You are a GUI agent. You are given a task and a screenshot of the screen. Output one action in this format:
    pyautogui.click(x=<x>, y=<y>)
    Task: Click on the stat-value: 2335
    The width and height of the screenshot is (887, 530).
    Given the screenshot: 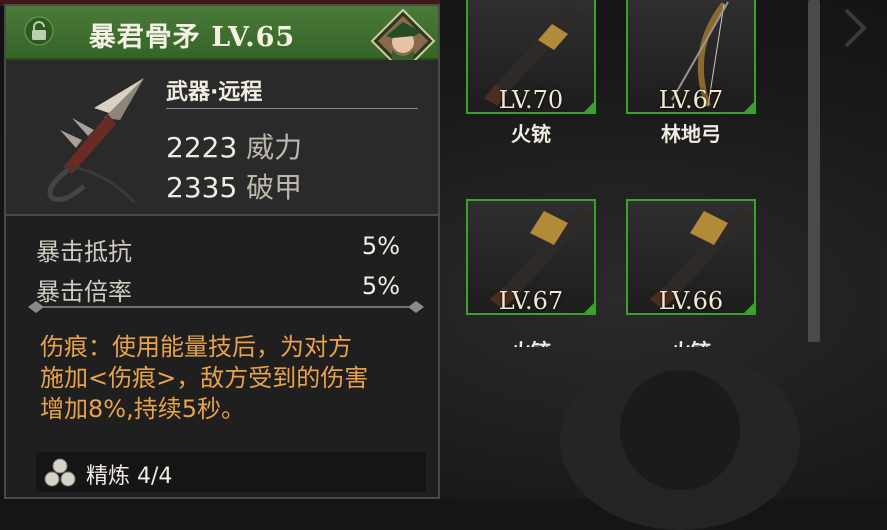 What is the action you would take?
    pyautogui.click(x=202, y=187)
    